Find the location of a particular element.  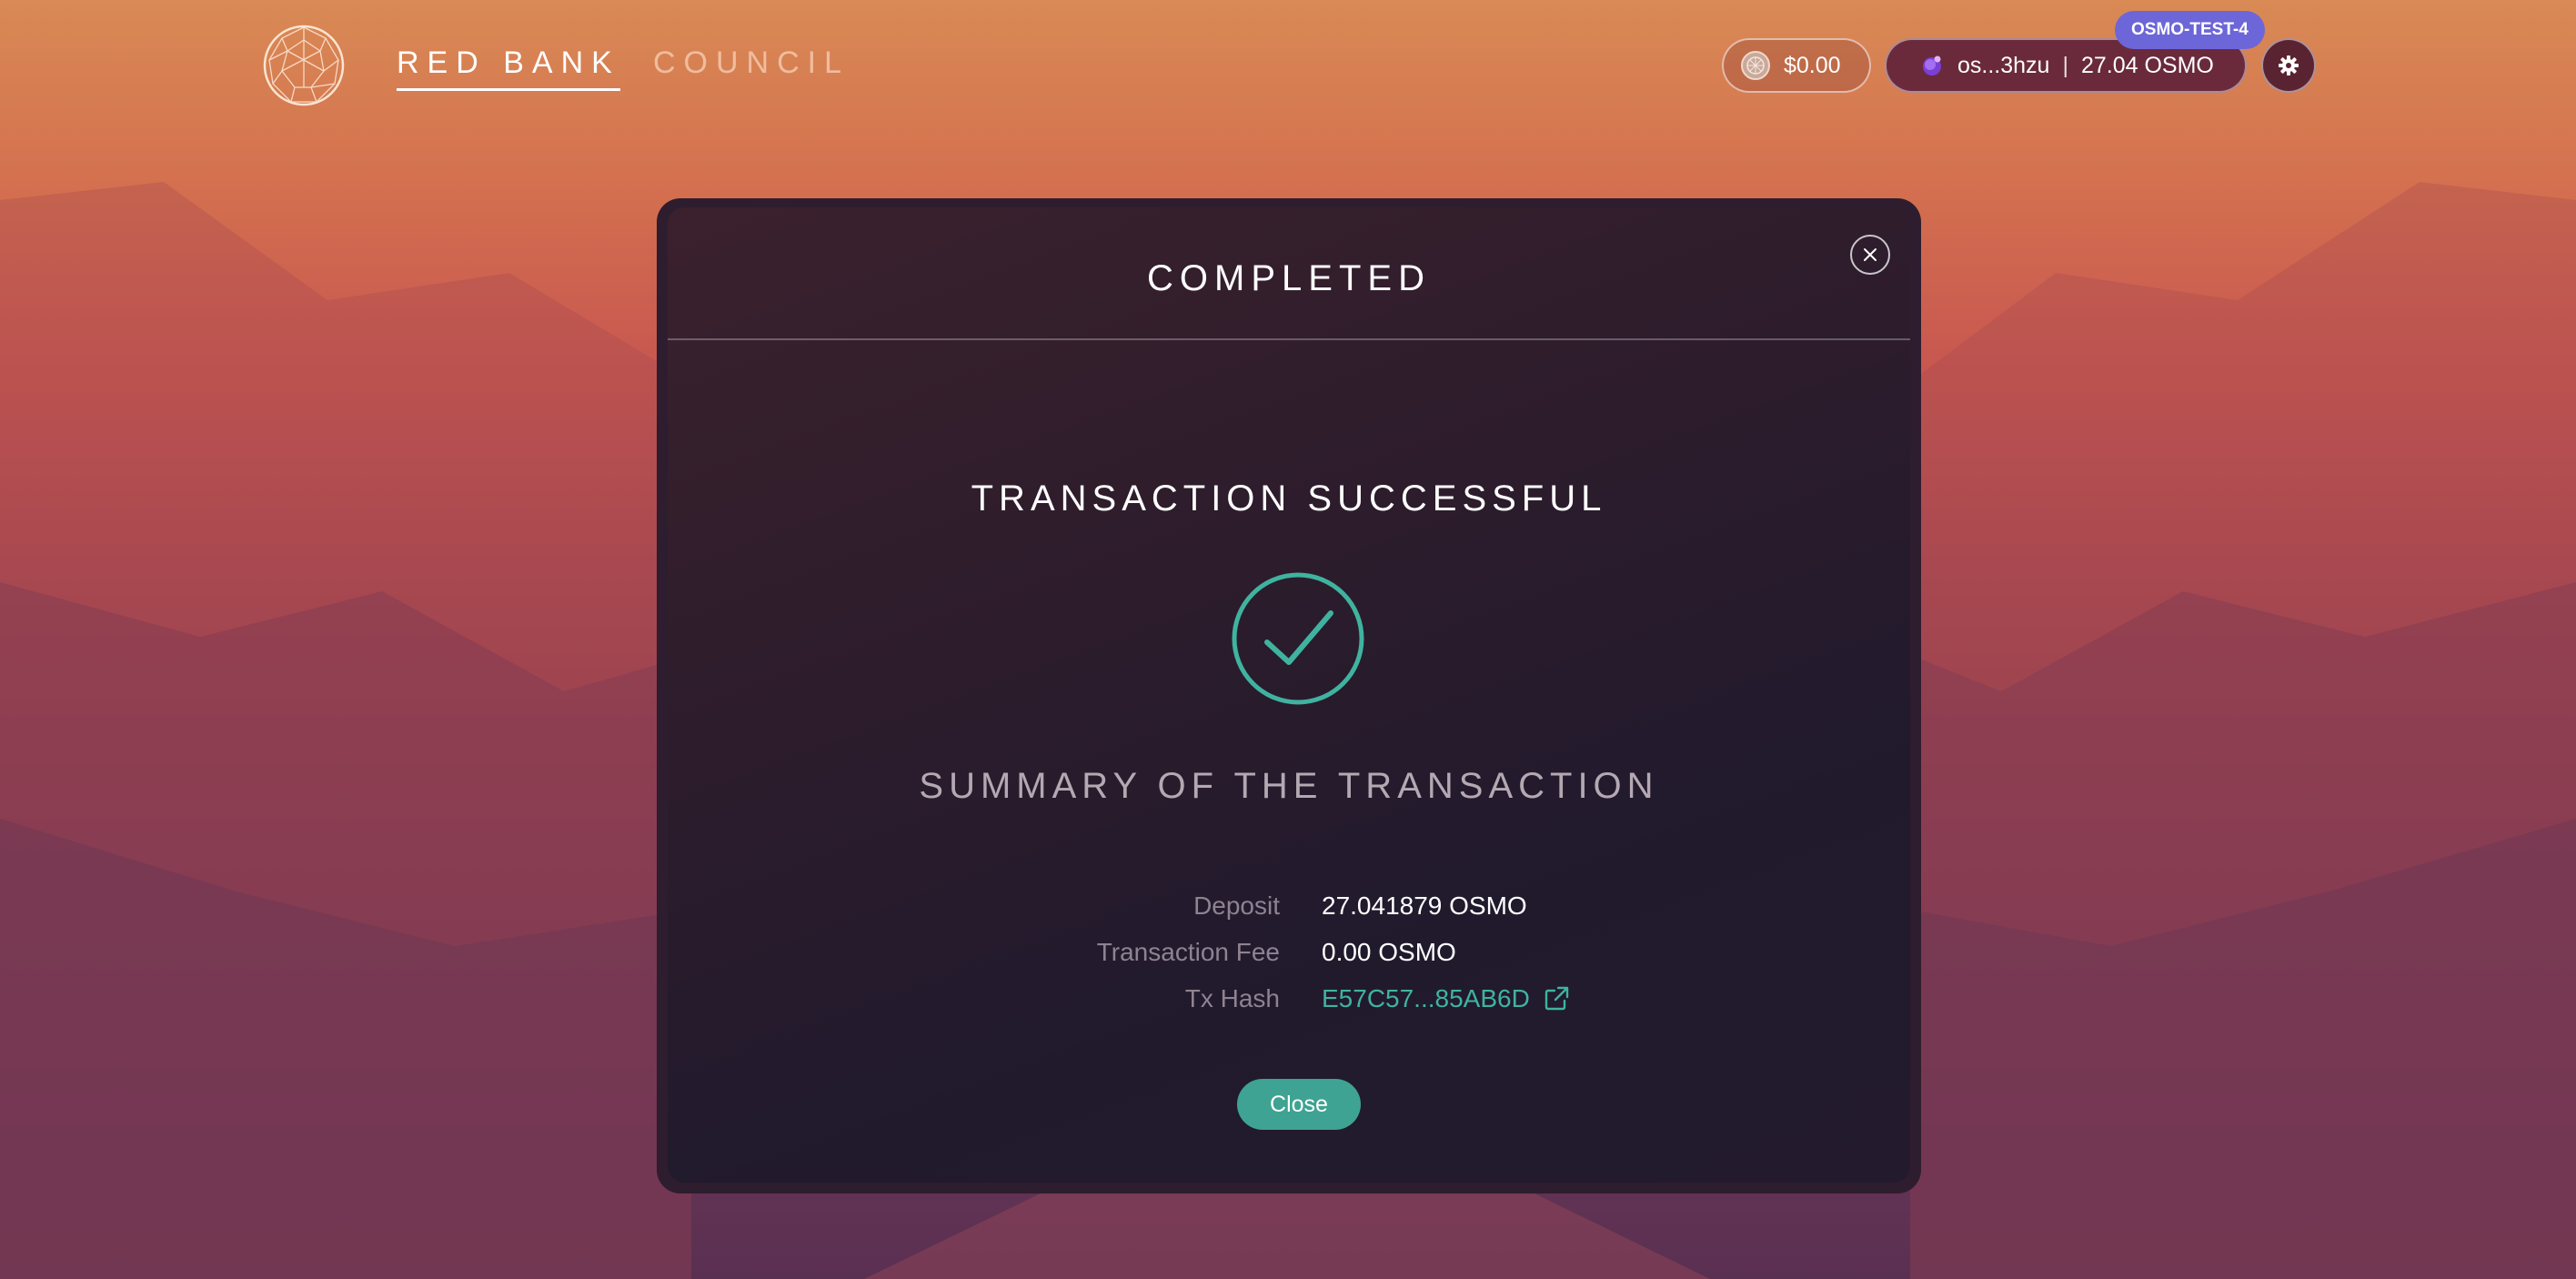

nav-council: COUNCIL is located at coordinates (751, 63).